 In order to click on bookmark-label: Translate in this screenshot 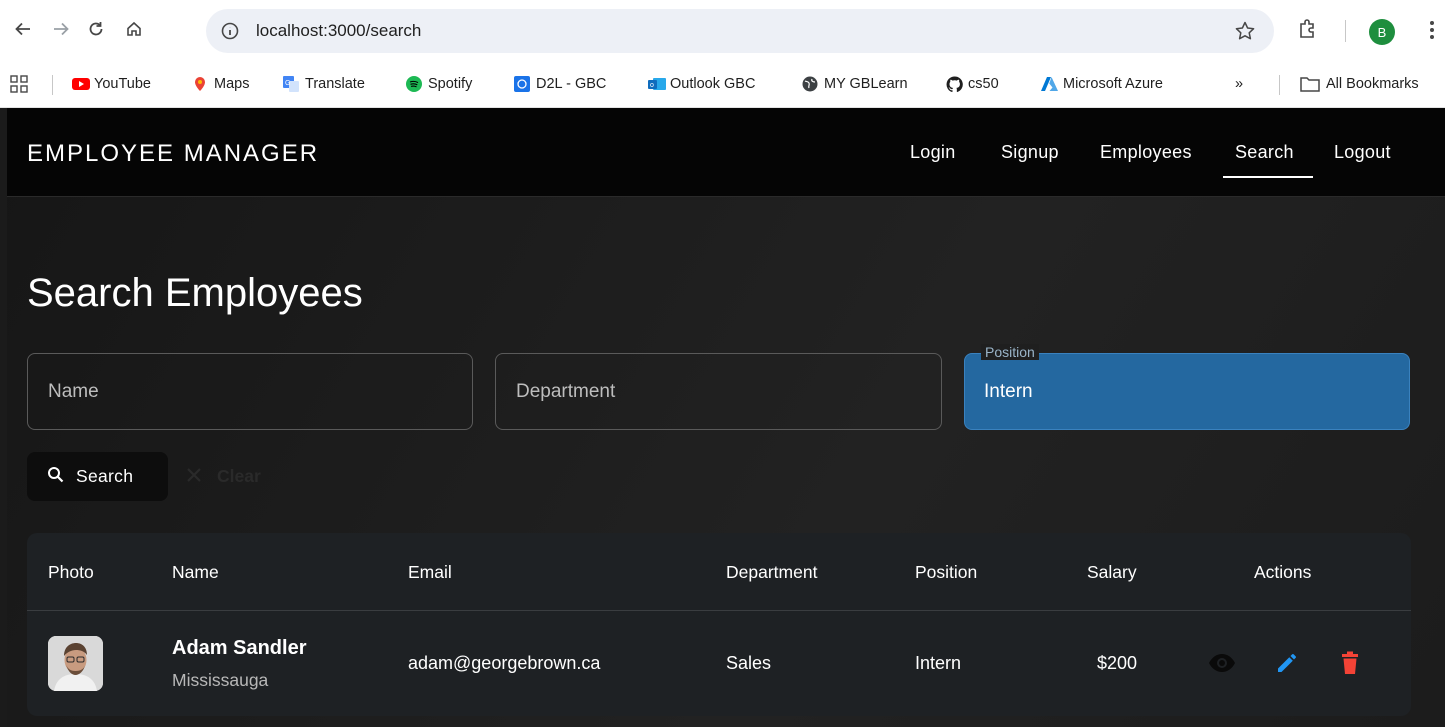, I will do `click(335, 84)`.